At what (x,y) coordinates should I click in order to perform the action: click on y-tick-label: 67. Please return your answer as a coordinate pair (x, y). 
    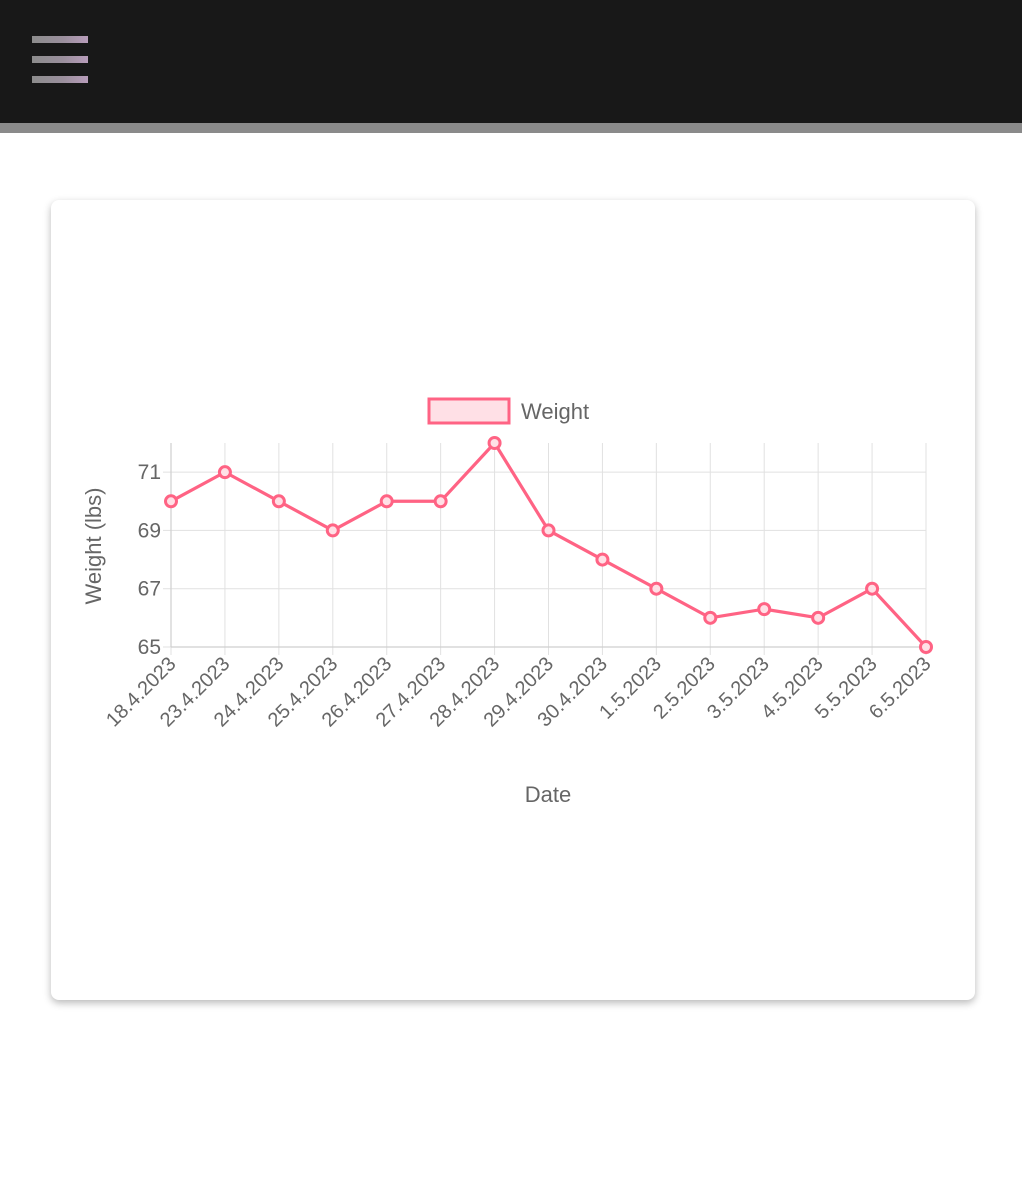
    Looking at the image, I should click on (149, 589).